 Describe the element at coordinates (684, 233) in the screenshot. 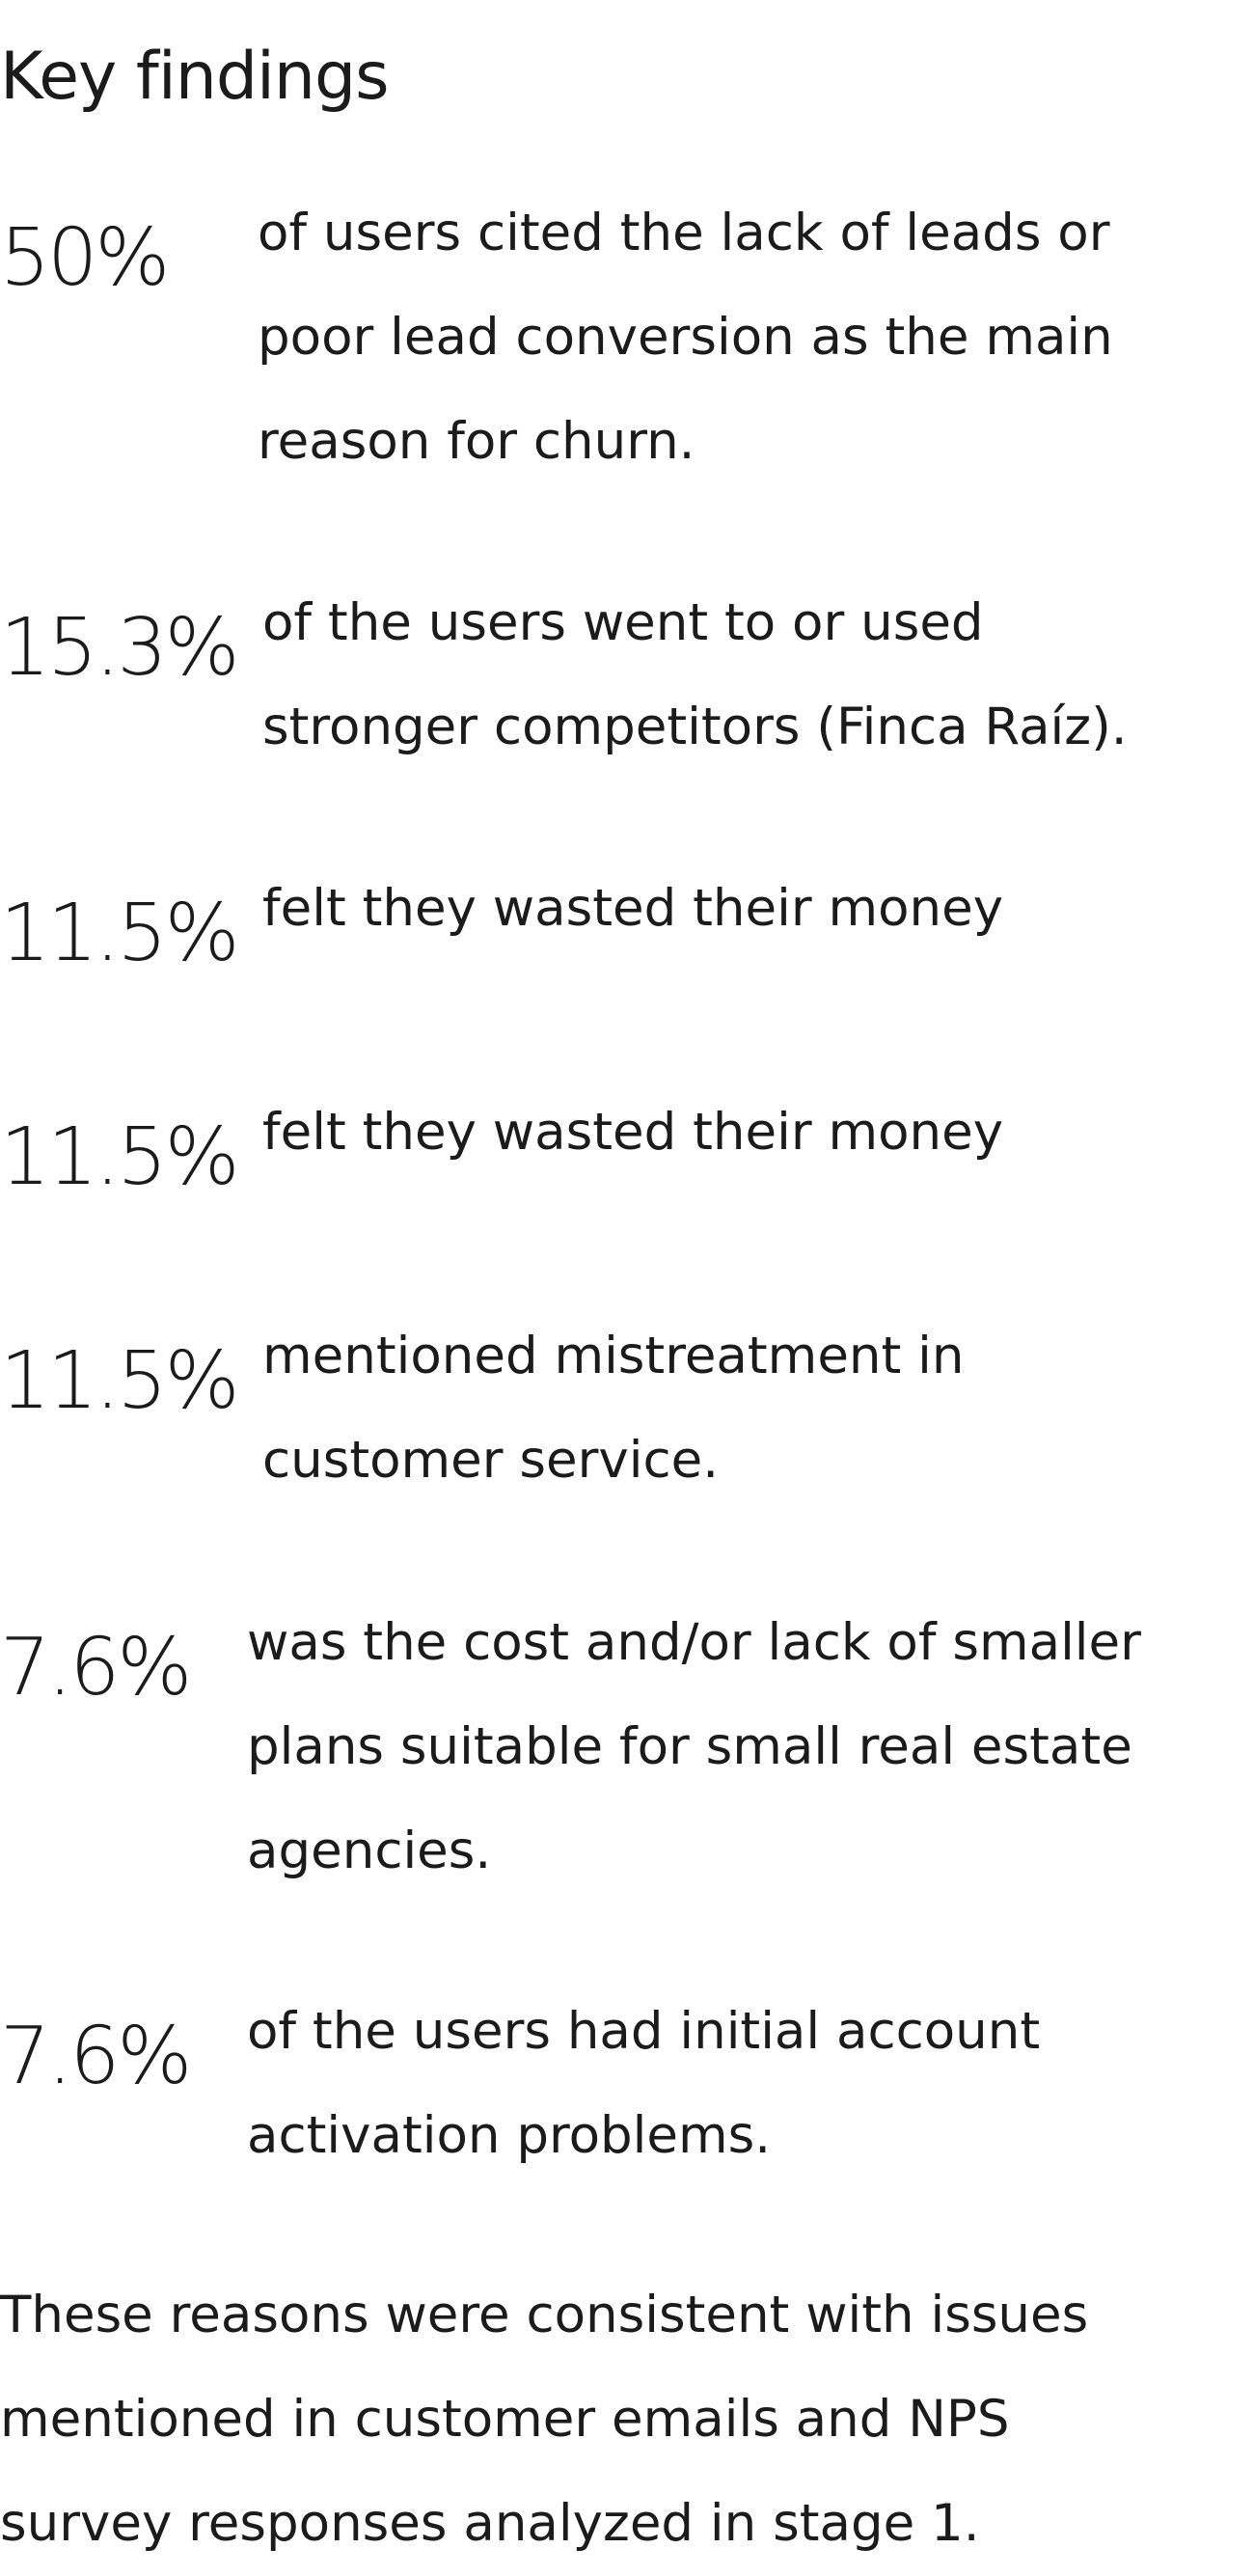

I see `finding-description-line: of users cited the lack of leads or` at that location.